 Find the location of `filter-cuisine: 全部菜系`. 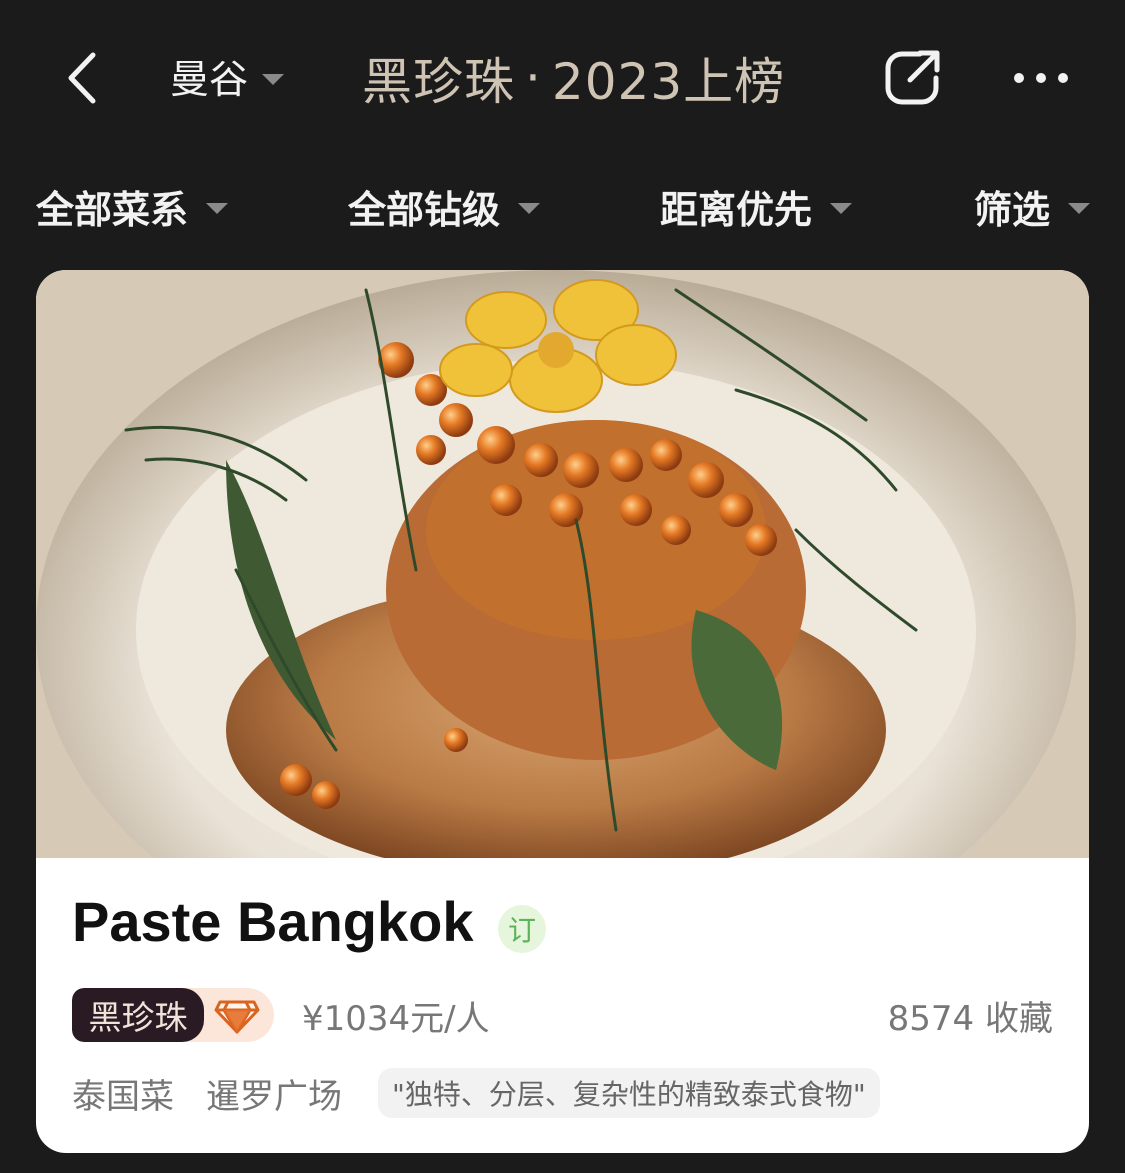

filter-cuisine: 全部菜系 is located at coordinates (132, 206).